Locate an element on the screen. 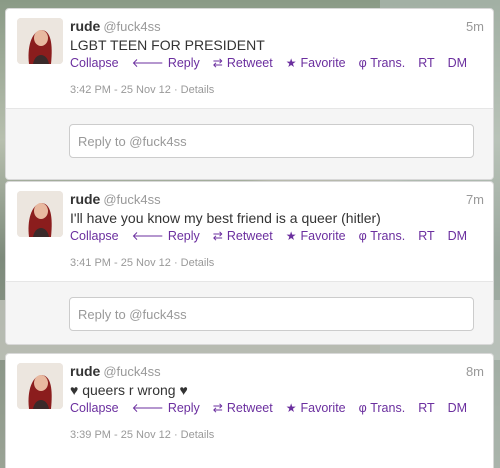 The height and width of the screenshot is (468, 500). tweet-timestamp: 3:41 PM - 25 Nov 12 · Details is located at coordinates (142, 263).